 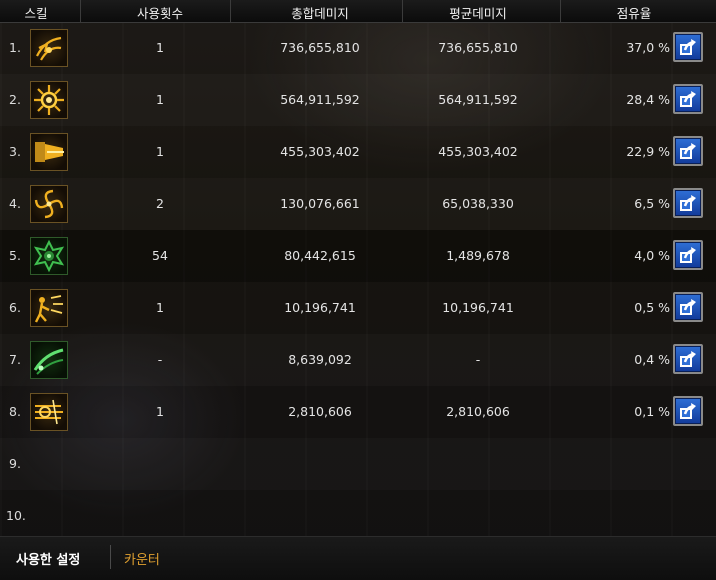 What do you see at coordinates (648, 47) in the screenshot?
I see `share-percent: 37,0 %` at bounding box center [648, 47].